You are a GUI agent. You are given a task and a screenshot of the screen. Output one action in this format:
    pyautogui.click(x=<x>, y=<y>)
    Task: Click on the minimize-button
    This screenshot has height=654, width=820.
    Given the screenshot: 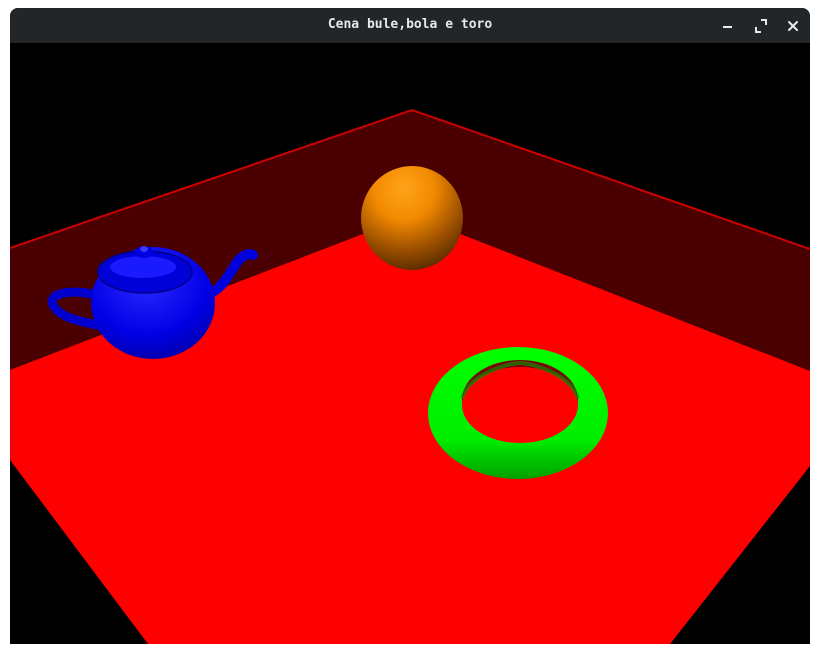 What is the action you would take?
    pyautogui.click(x=728, y=26)
    